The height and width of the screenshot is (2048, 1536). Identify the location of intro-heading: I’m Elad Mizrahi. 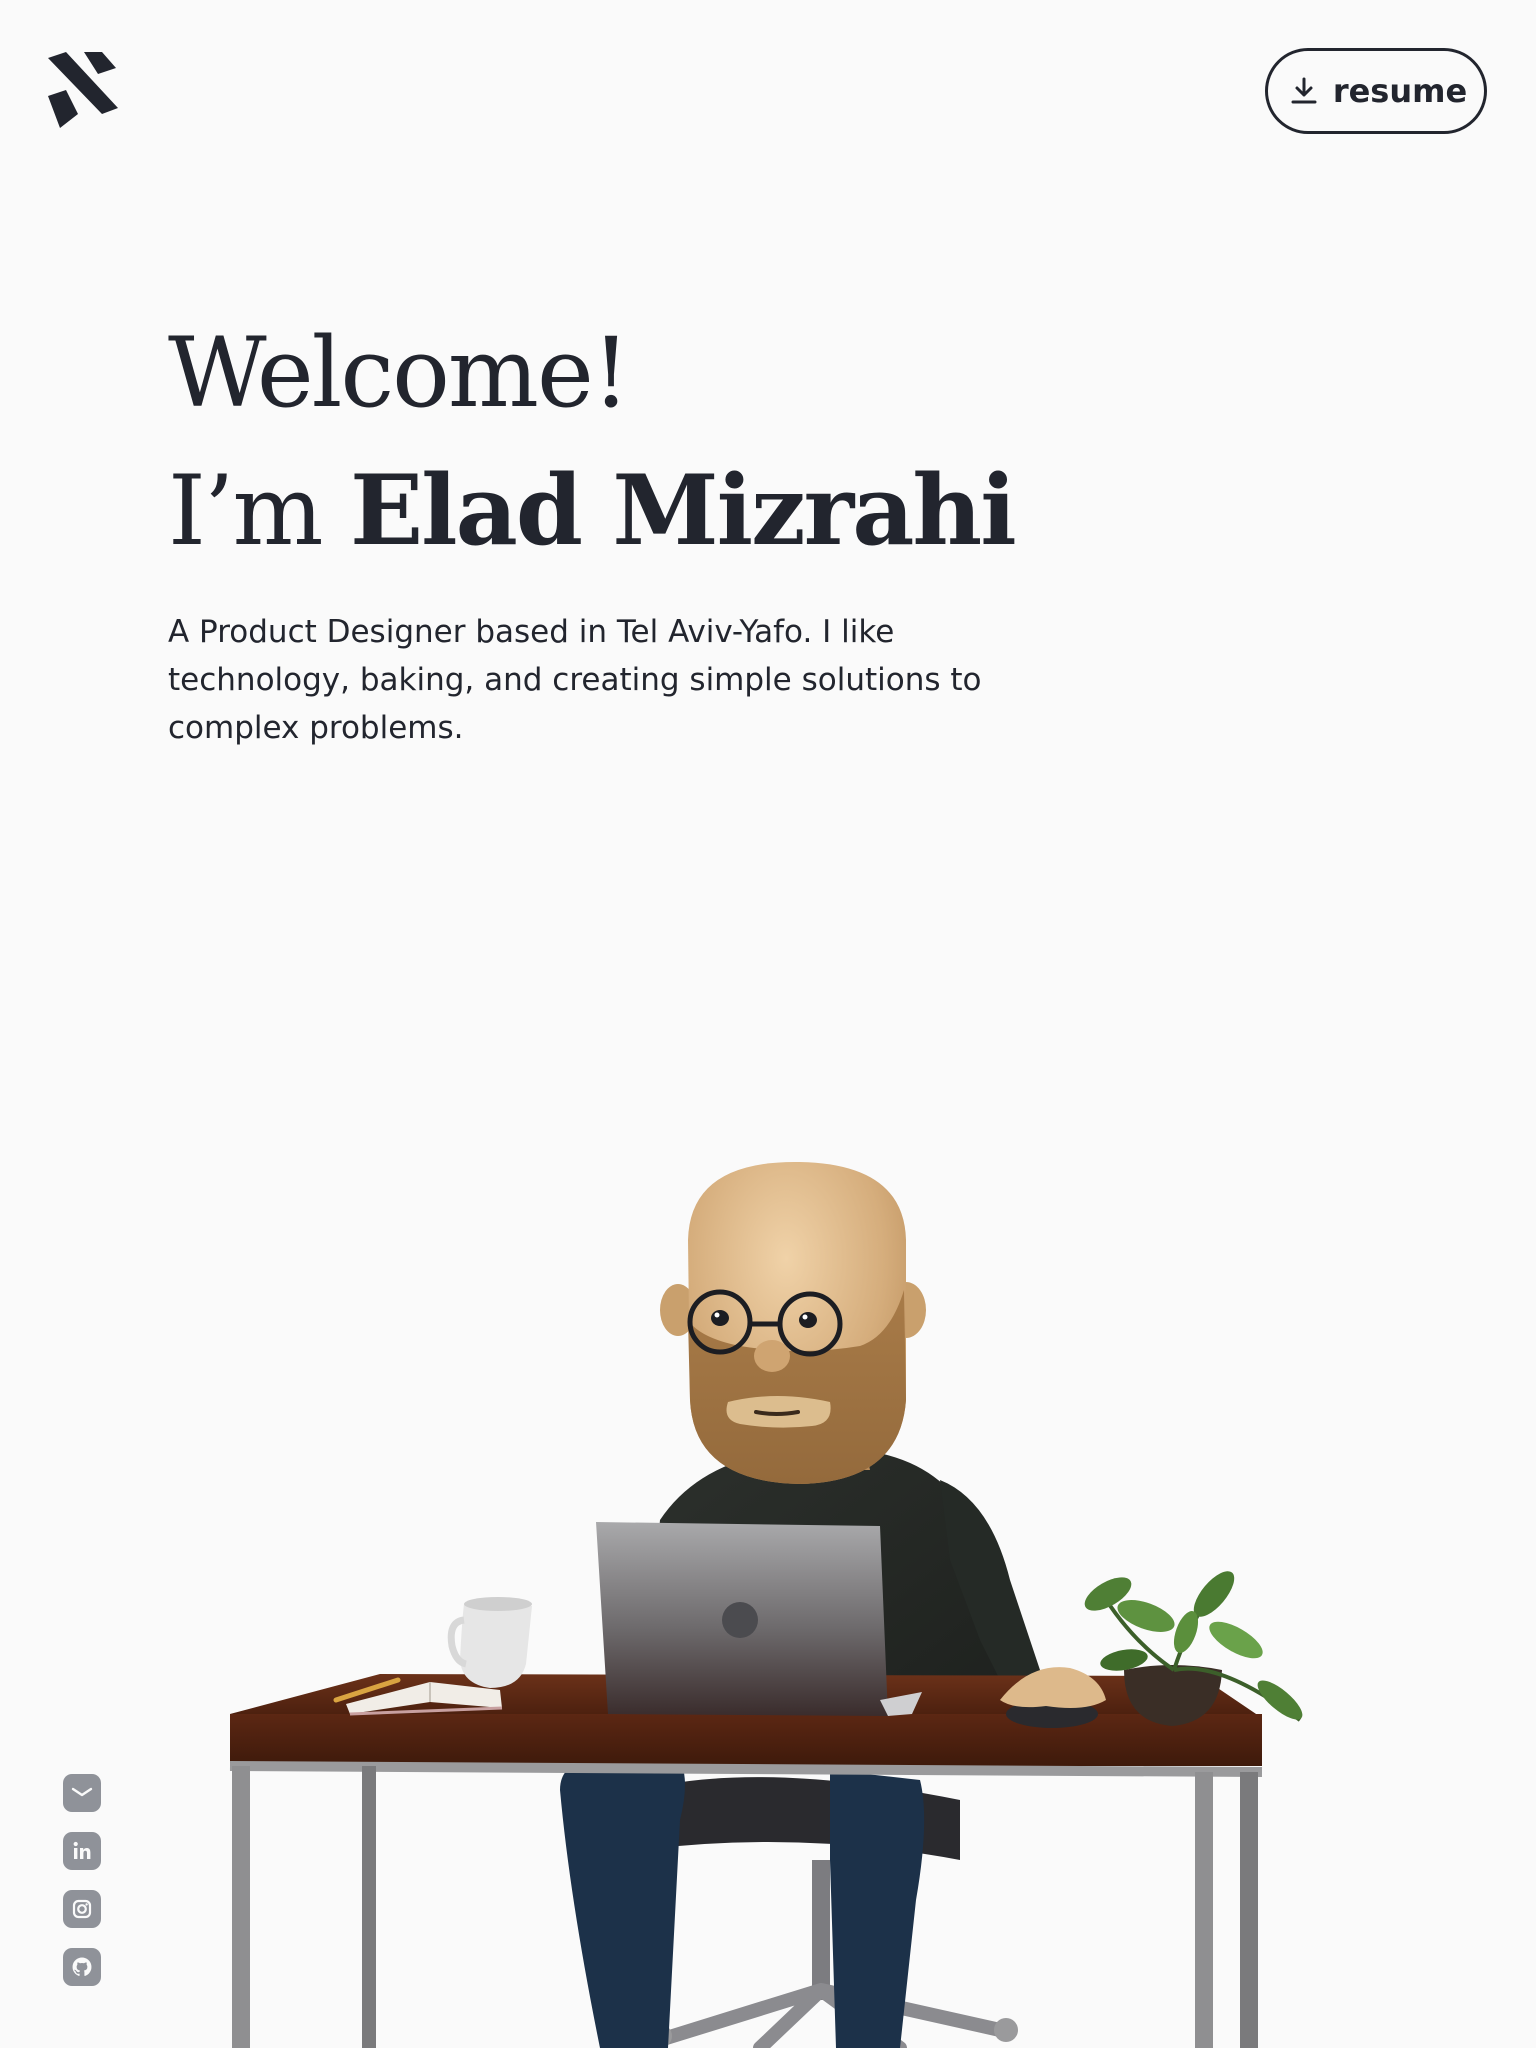
(618, 510).